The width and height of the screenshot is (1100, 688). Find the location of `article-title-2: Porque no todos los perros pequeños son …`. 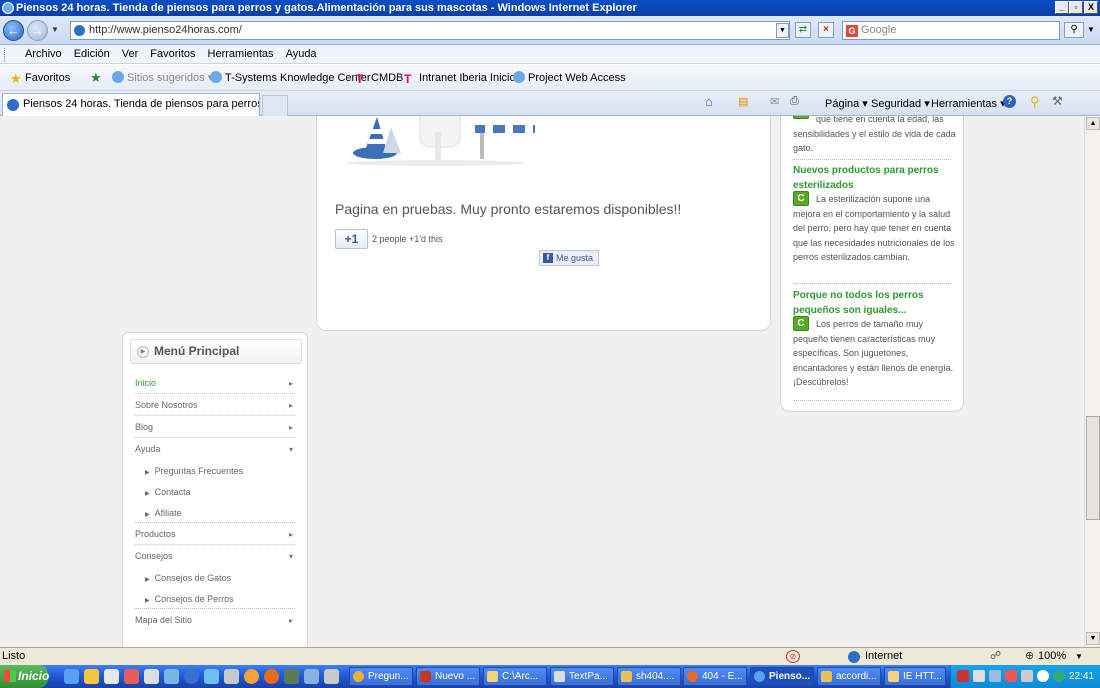

article-title-2: Porque no todos los perros pequeños son … is located at coordinates (875, 303).